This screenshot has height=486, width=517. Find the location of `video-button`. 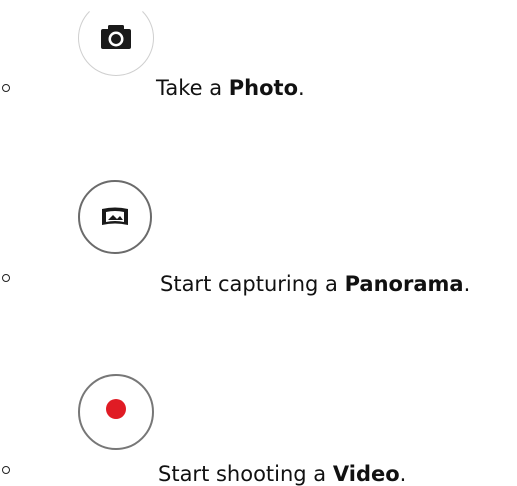

video-button is located at coordinates (116, 412).